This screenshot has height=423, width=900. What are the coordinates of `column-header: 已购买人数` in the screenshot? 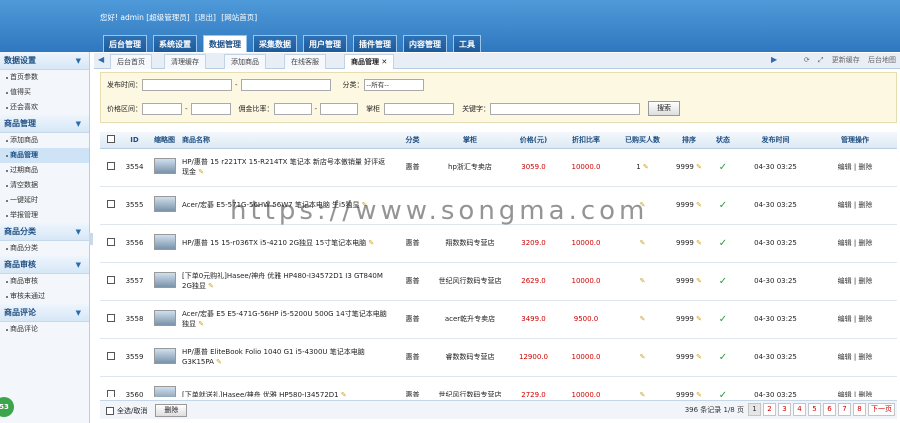 It's located at (642, 140).